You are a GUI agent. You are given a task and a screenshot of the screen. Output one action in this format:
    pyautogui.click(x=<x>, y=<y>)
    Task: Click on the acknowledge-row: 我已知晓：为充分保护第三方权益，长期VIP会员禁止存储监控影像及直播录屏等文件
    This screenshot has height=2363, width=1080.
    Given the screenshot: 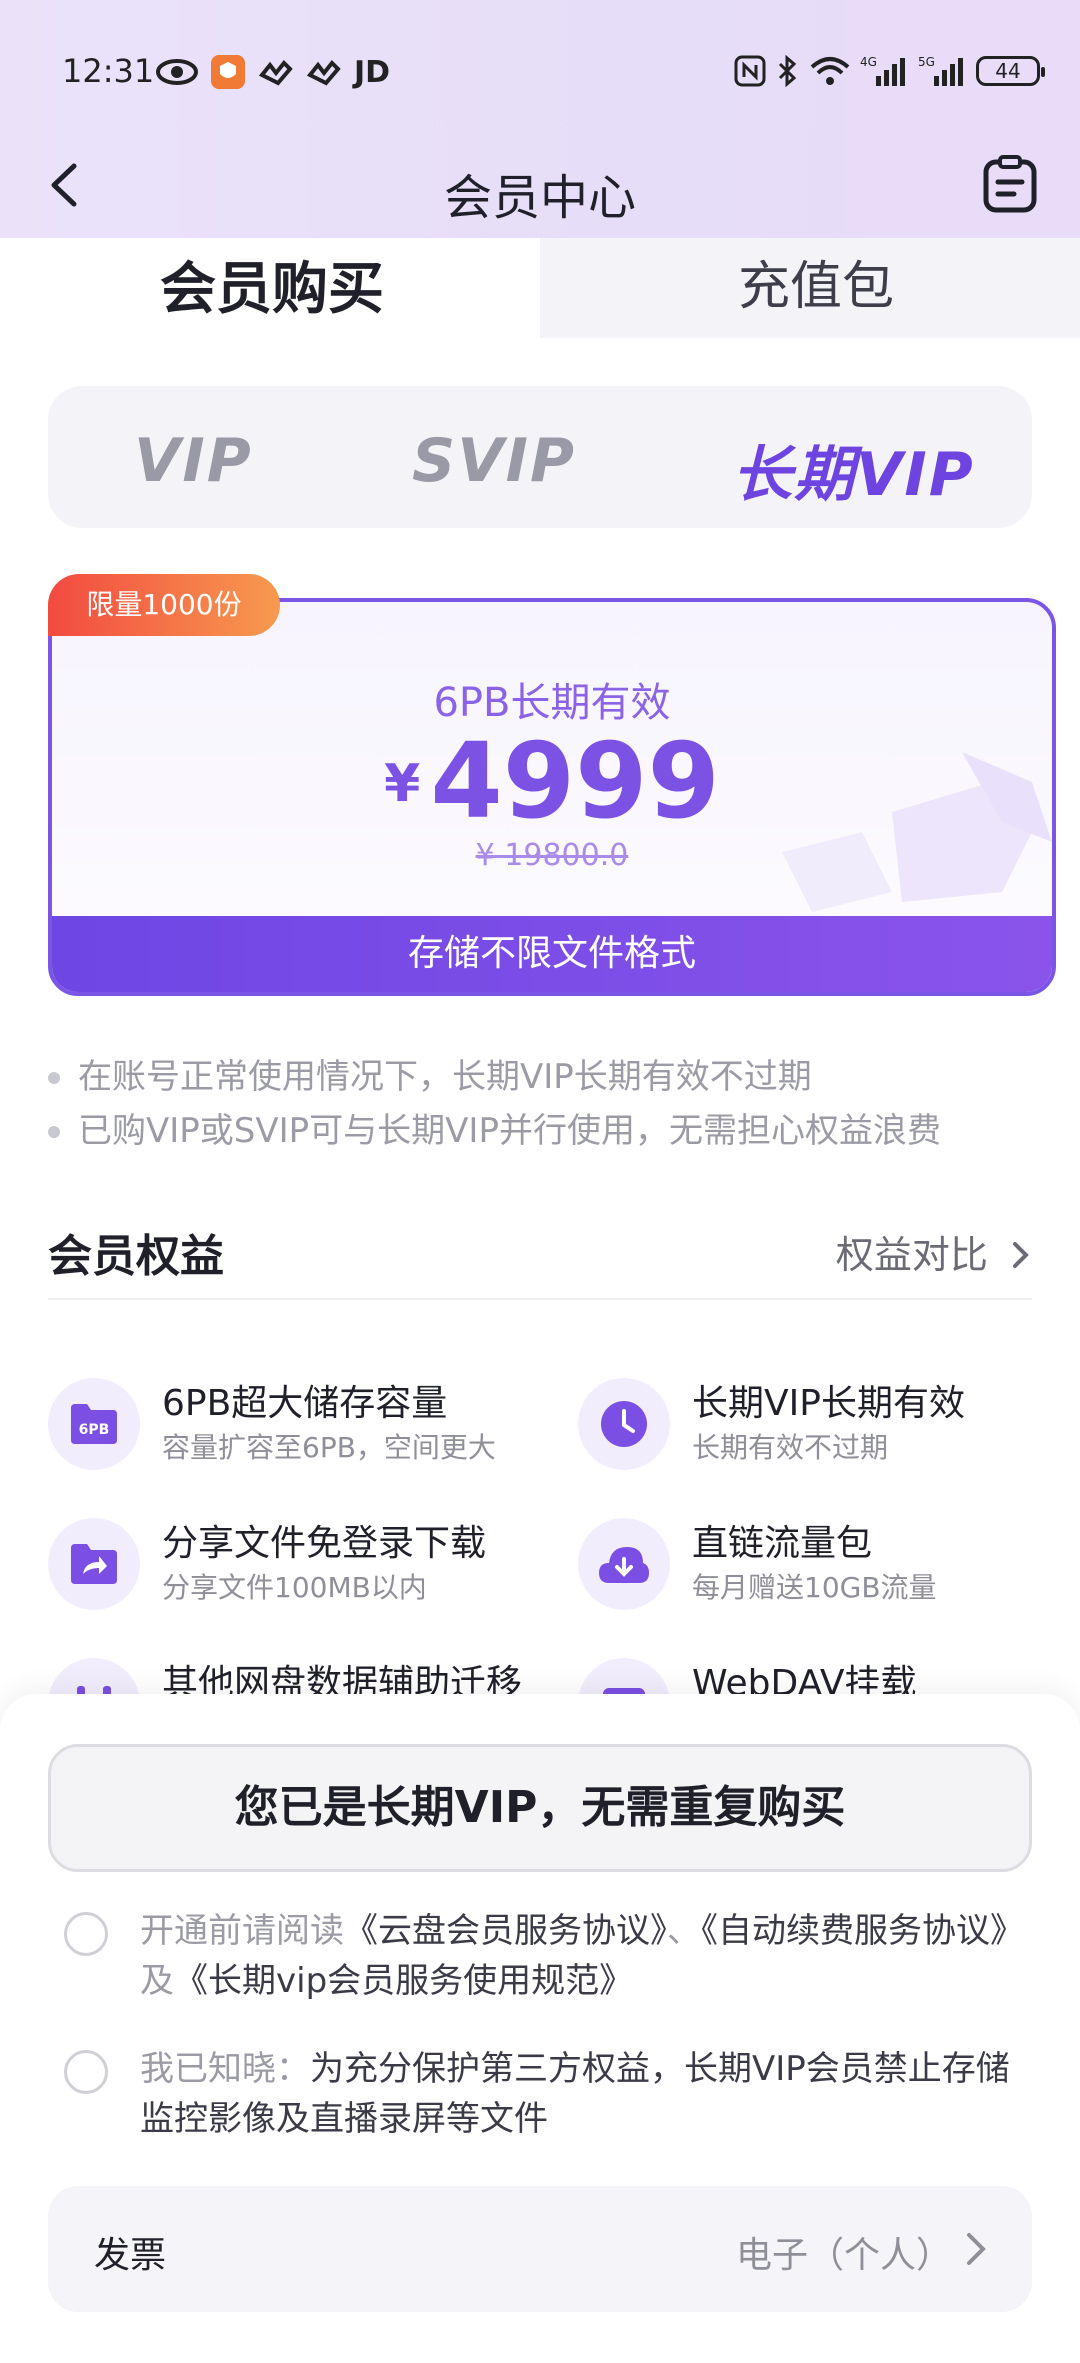 What is the action you would take?
    pyautogui.click(x=544, y=2094)
    